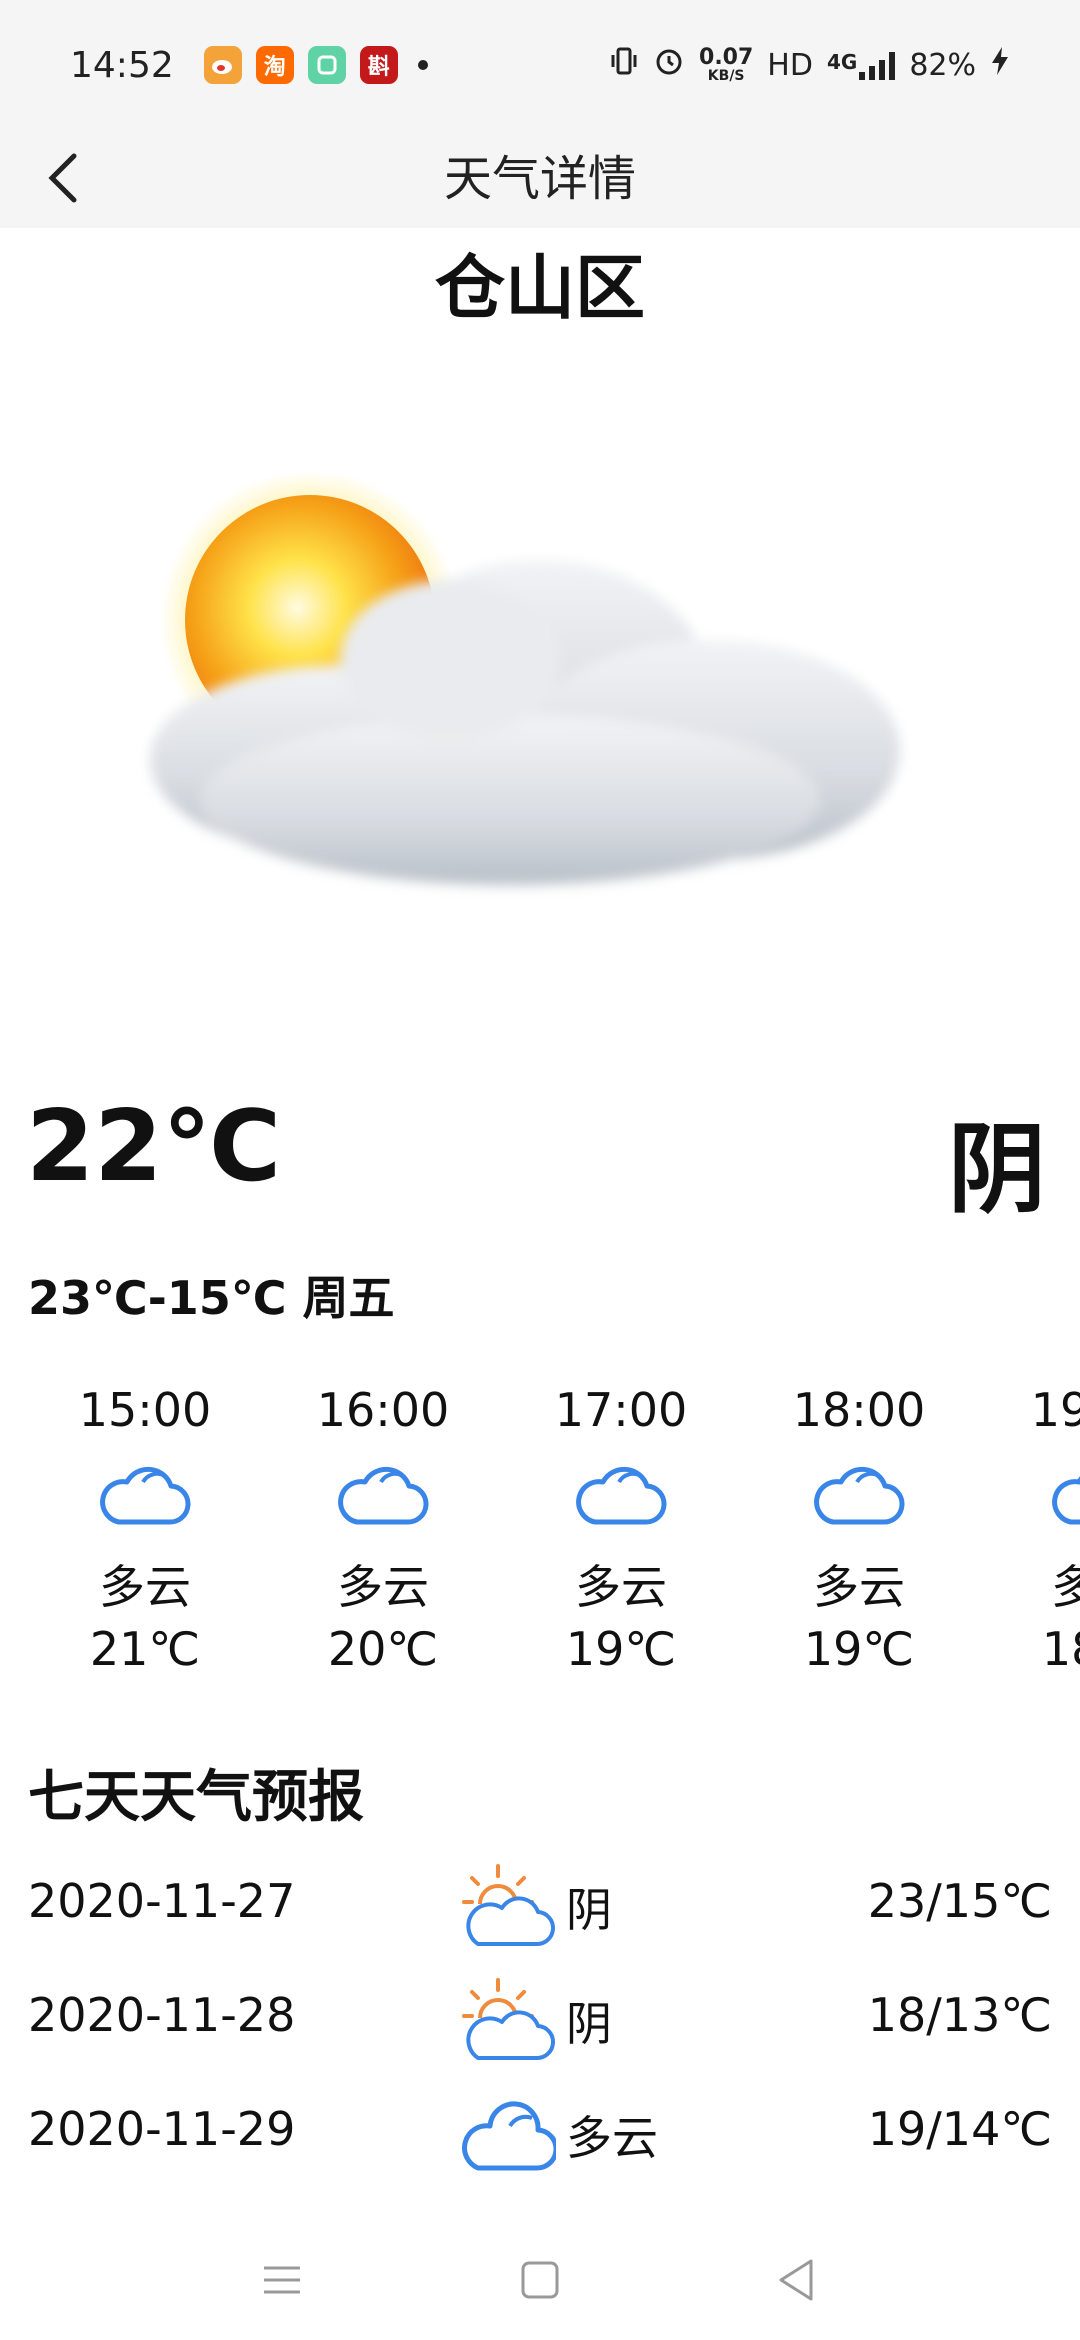 This screenshot has height=2340, width=1080. Describe the element at coordinates (996, 1170) in the screenshot. I see `current-condition: 阴` at that location.